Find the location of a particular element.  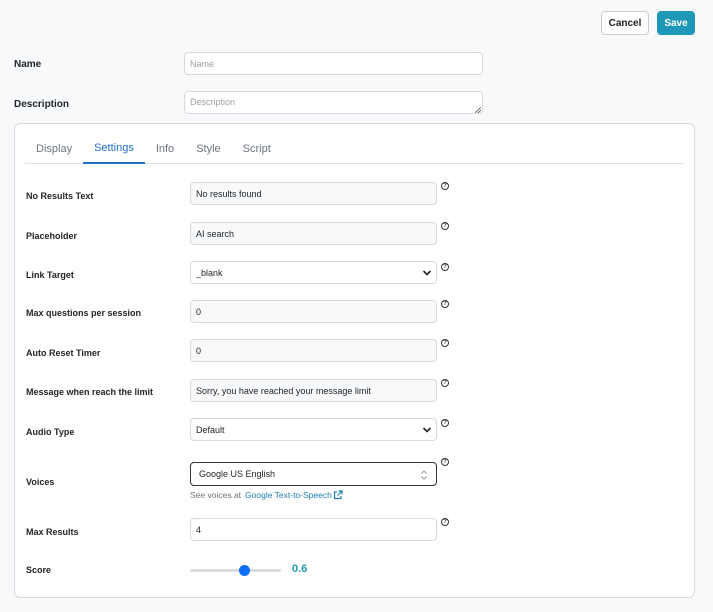

no-results-text-input: No results found is located at coordinates (313, 193).